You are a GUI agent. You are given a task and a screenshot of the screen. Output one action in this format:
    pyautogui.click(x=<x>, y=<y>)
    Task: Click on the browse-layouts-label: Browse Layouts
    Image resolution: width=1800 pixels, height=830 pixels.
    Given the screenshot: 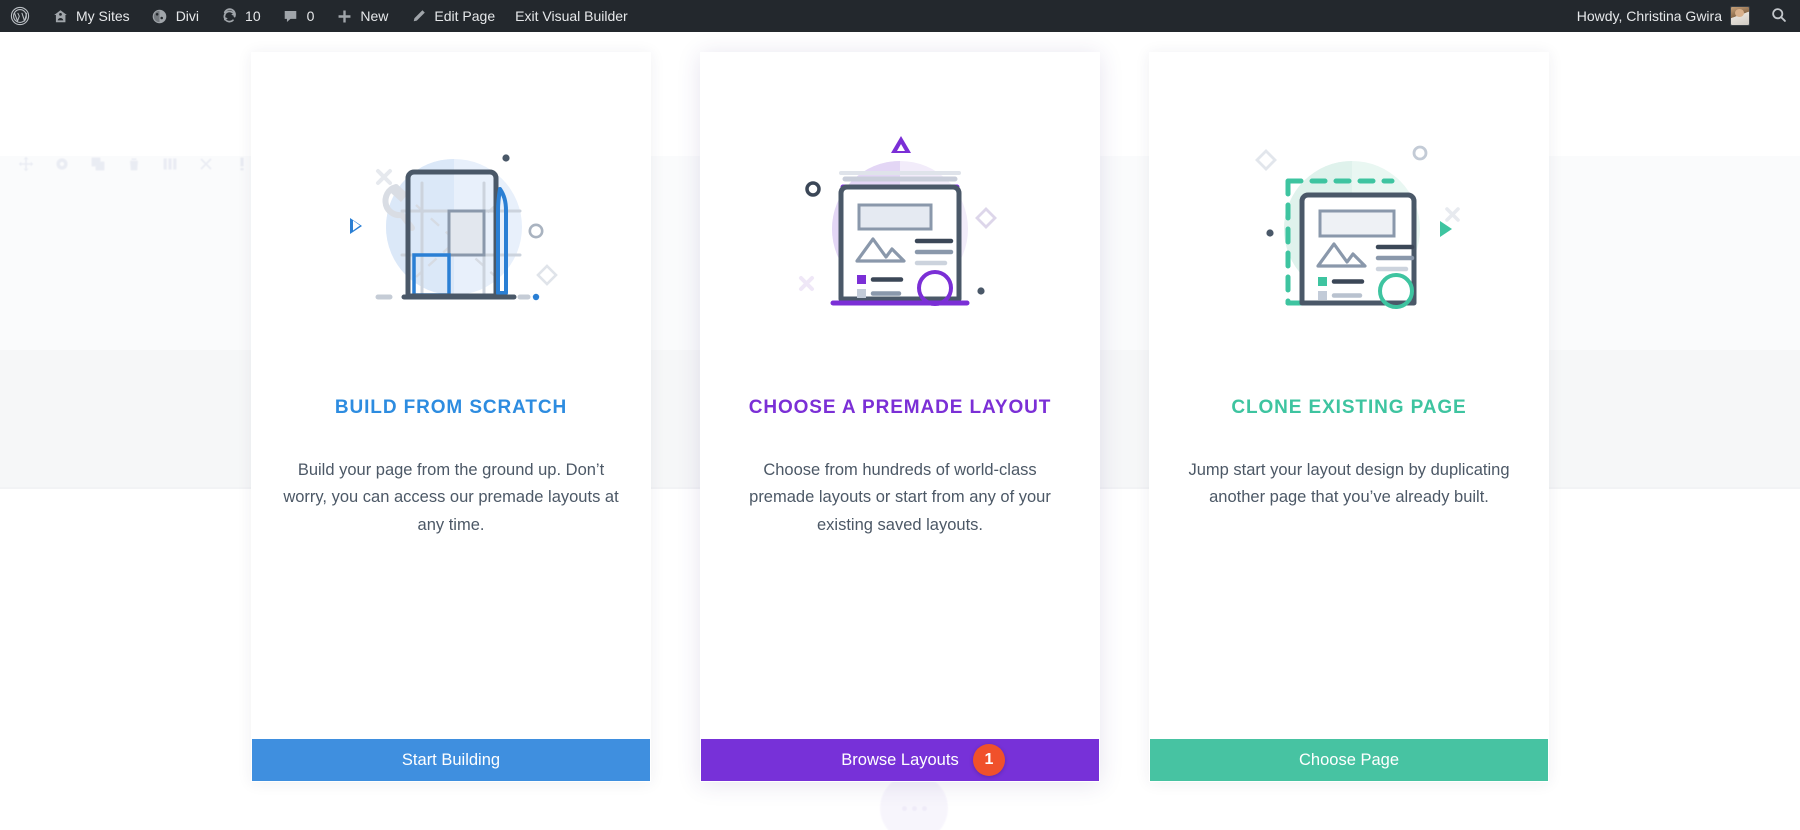 What is the action you would take?
    pyautogui.click(x=900, y=759)
    